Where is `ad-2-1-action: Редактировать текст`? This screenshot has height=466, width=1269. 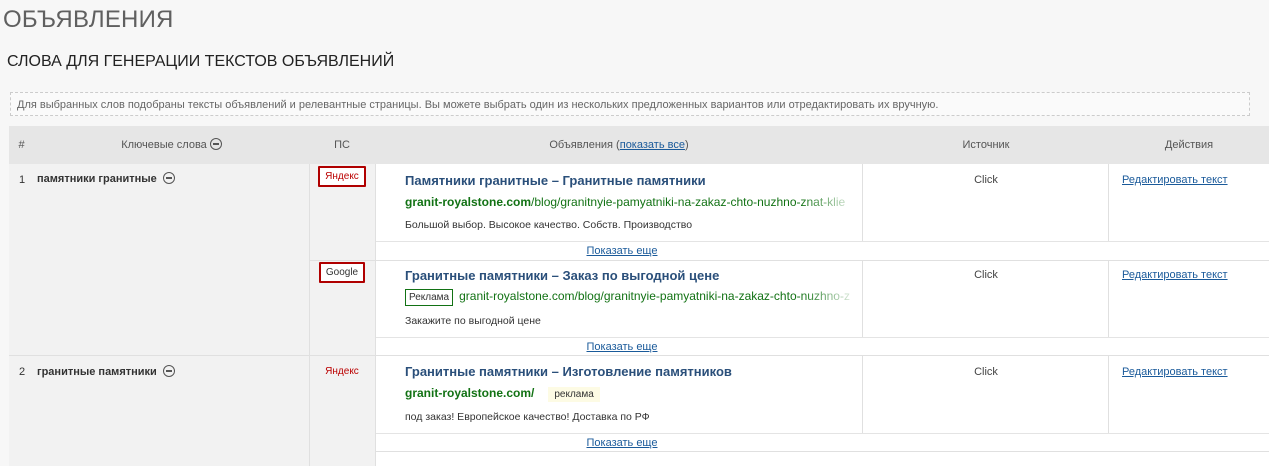
ad-2-1-action: Редактировать текст is located at coordinates (1195, 372).